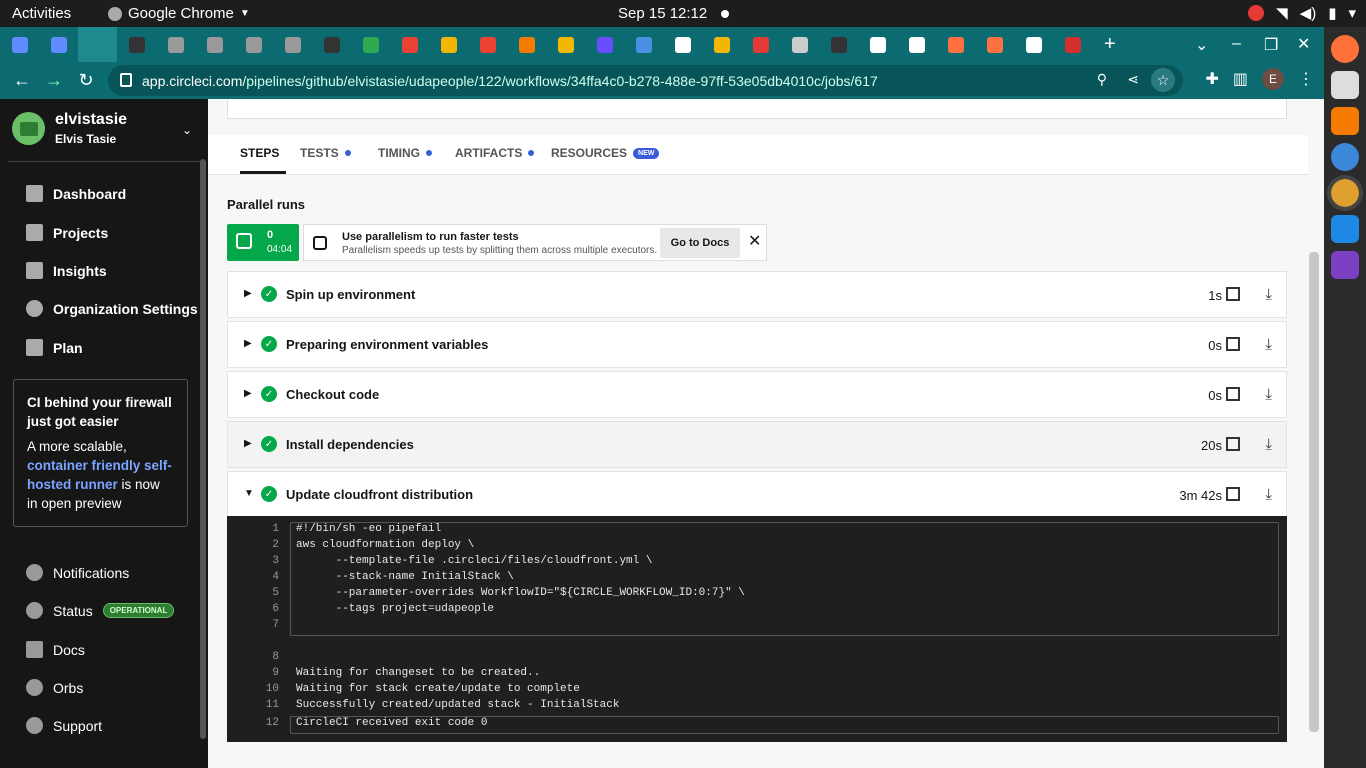  I want to click on line-number: 2, so click(275, 545).